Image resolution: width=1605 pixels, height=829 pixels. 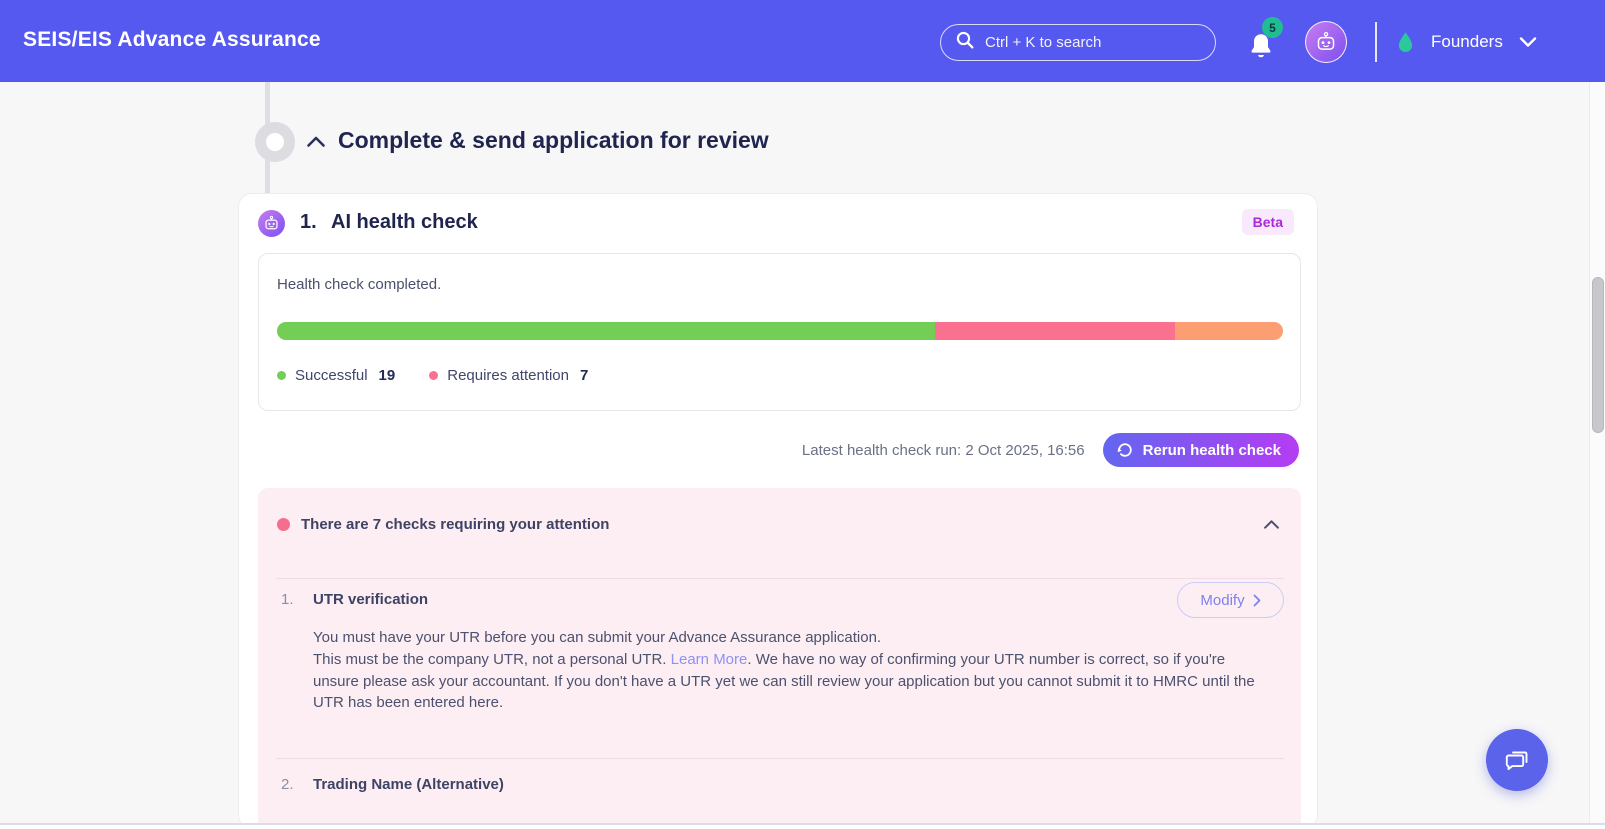 I want to click on user-avatar, so click(x=1326, y=42).